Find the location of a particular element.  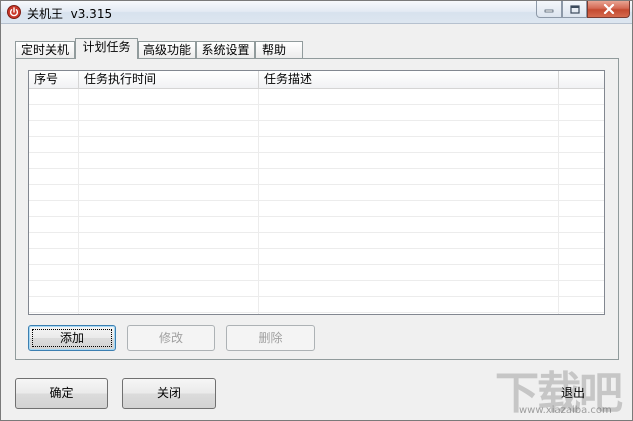

tab-advanced: 高级功能 is located at coordinates (167, 49).